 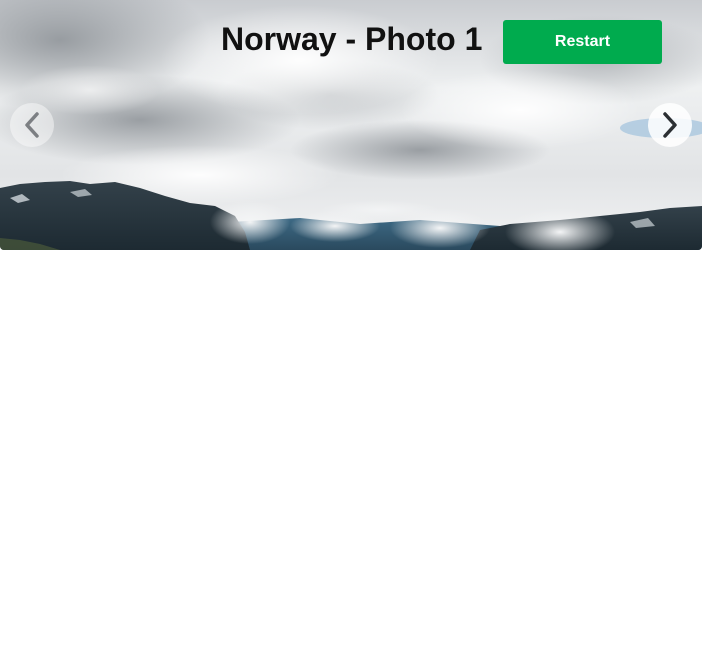 I want to click on restart-button: Restart, so click(x=582, y=42).